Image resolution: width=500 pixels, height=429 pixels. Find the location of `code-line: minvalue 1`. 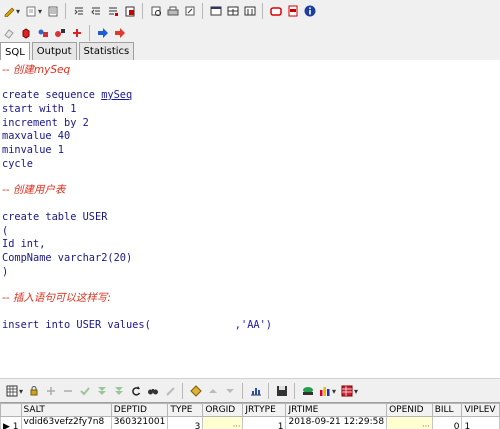

code-line: minvalue 1 is located at coordinates (33, 150).